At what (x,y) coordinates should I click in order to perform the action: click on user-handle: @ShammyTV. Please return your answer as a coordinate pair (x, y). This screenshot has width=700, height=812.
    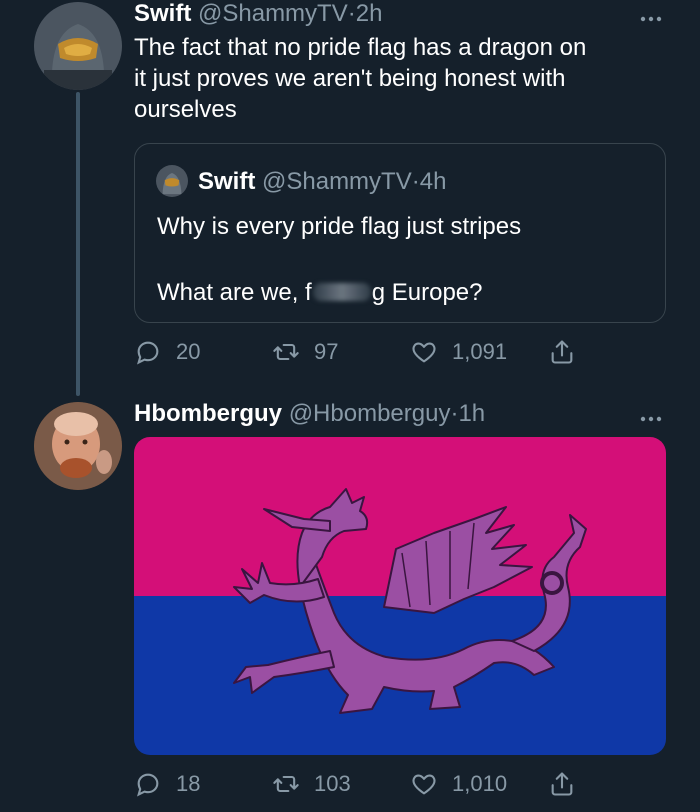
    Looking at the image, I should click on (273, 13).